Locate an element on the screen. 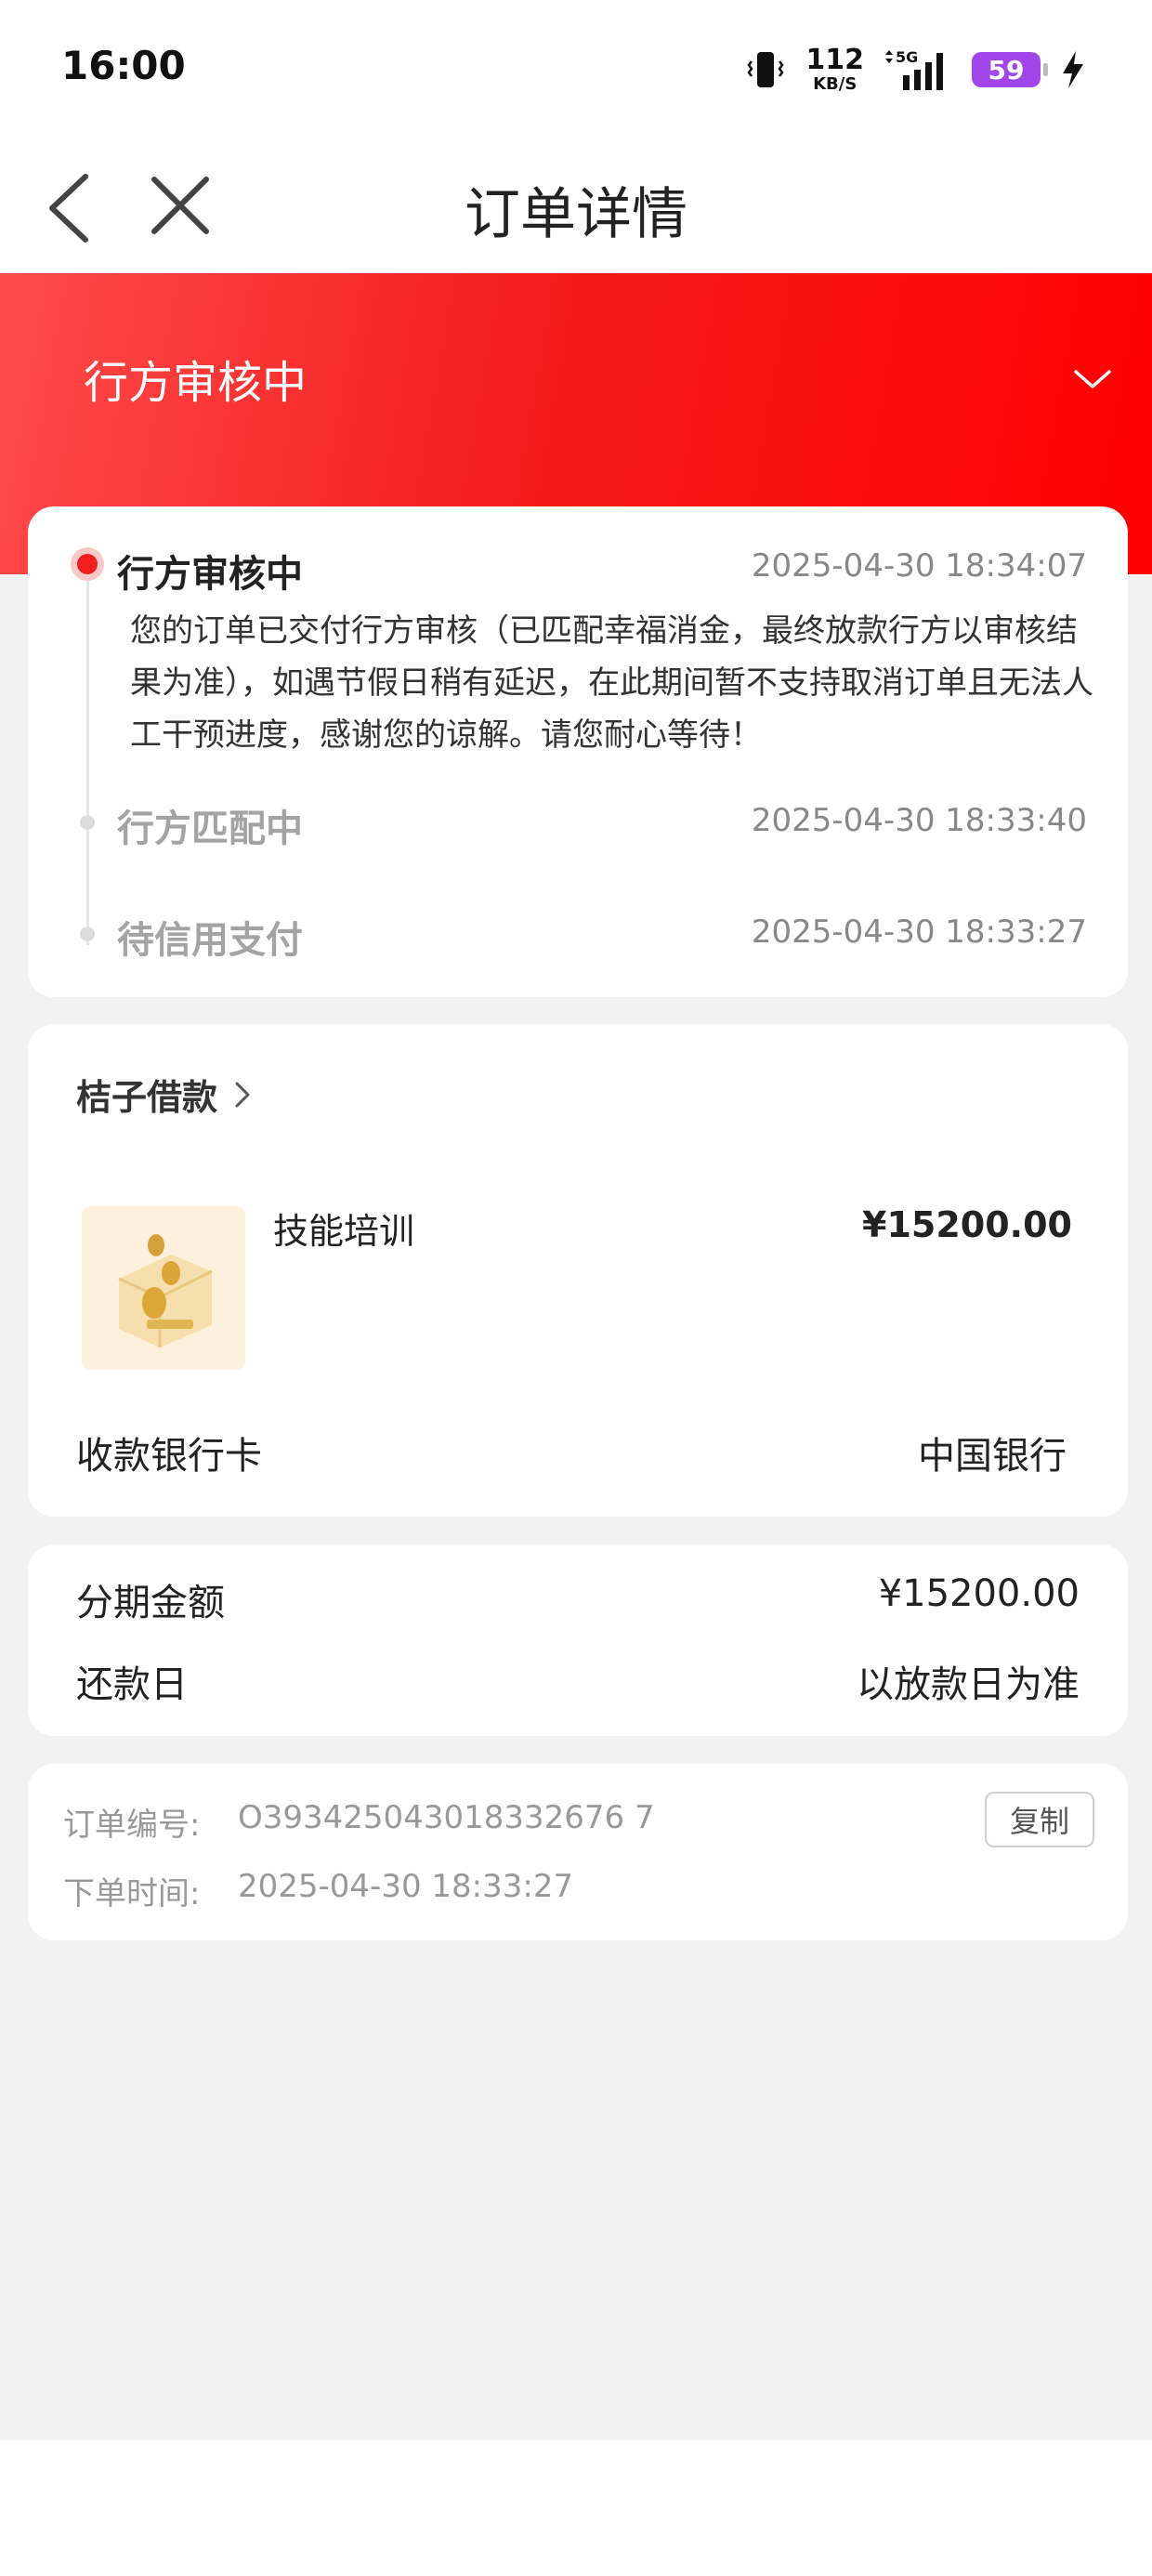 Image resolution: width=1152 pixels, height=2576 pixels. product-image is located at coordinates (163, 1288).